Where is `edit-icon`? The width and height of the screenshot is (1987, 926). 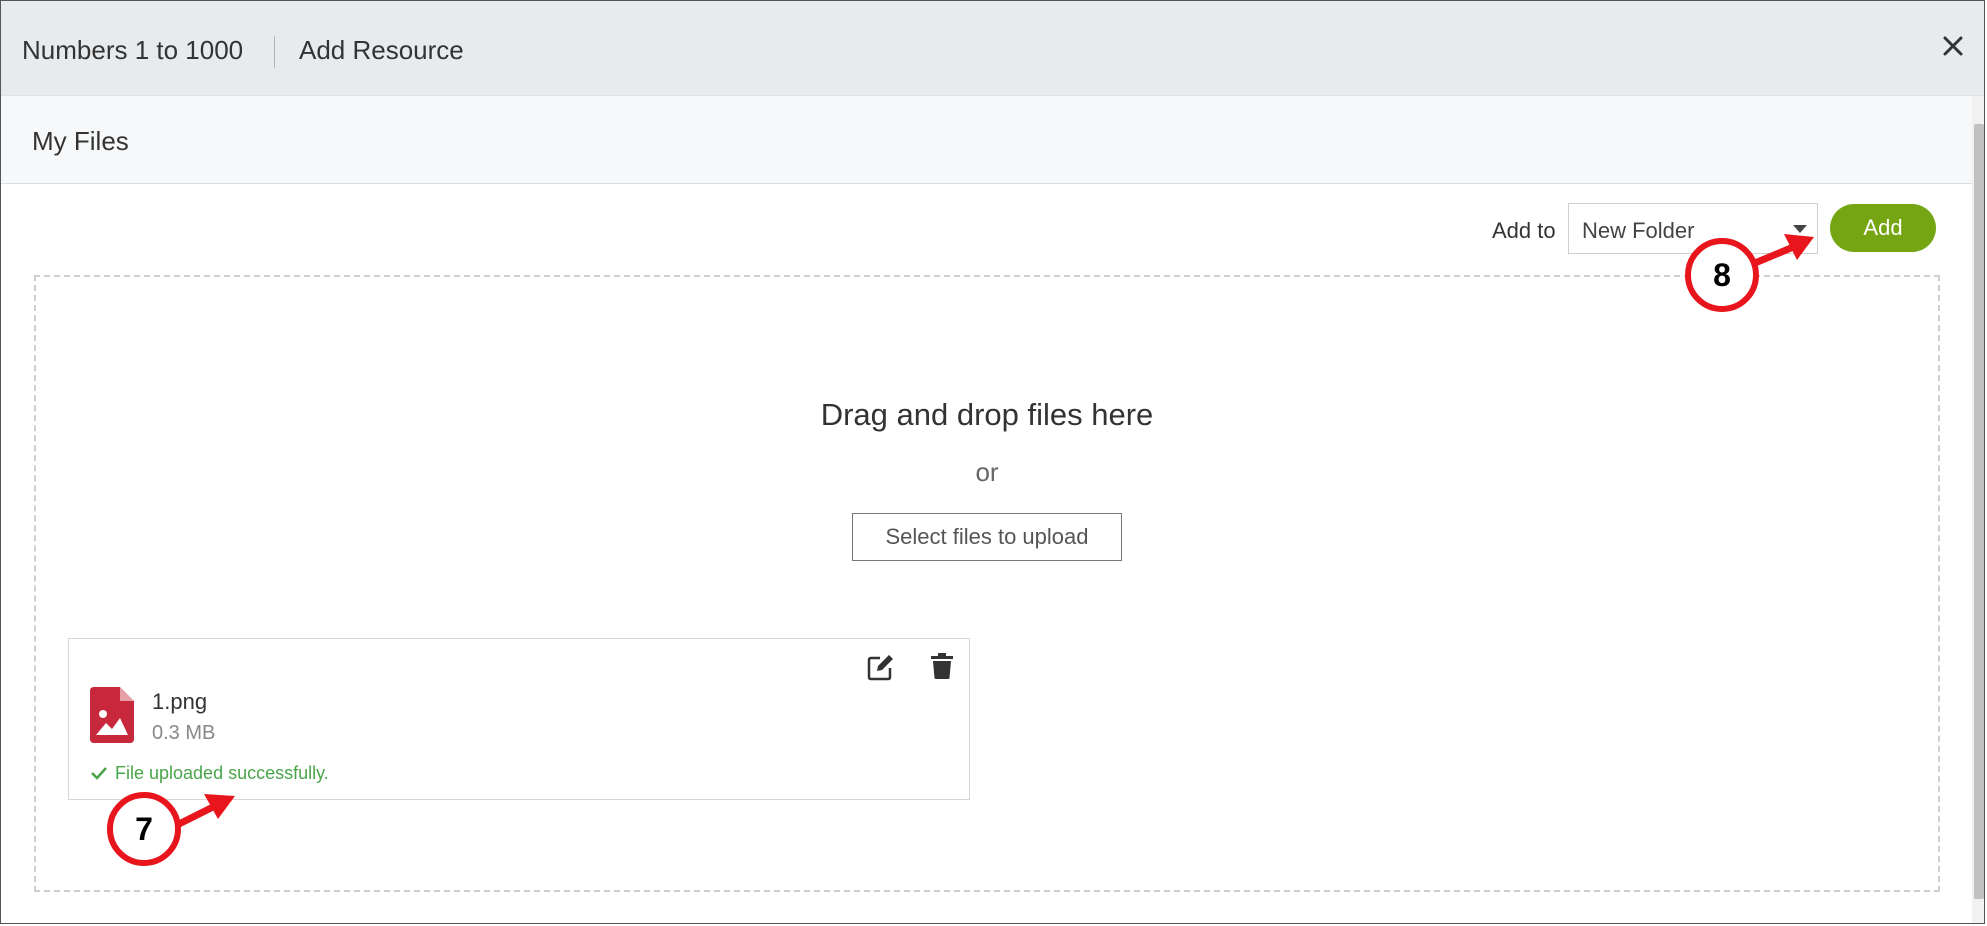
edit-icon is located at coordinates (881, 667).